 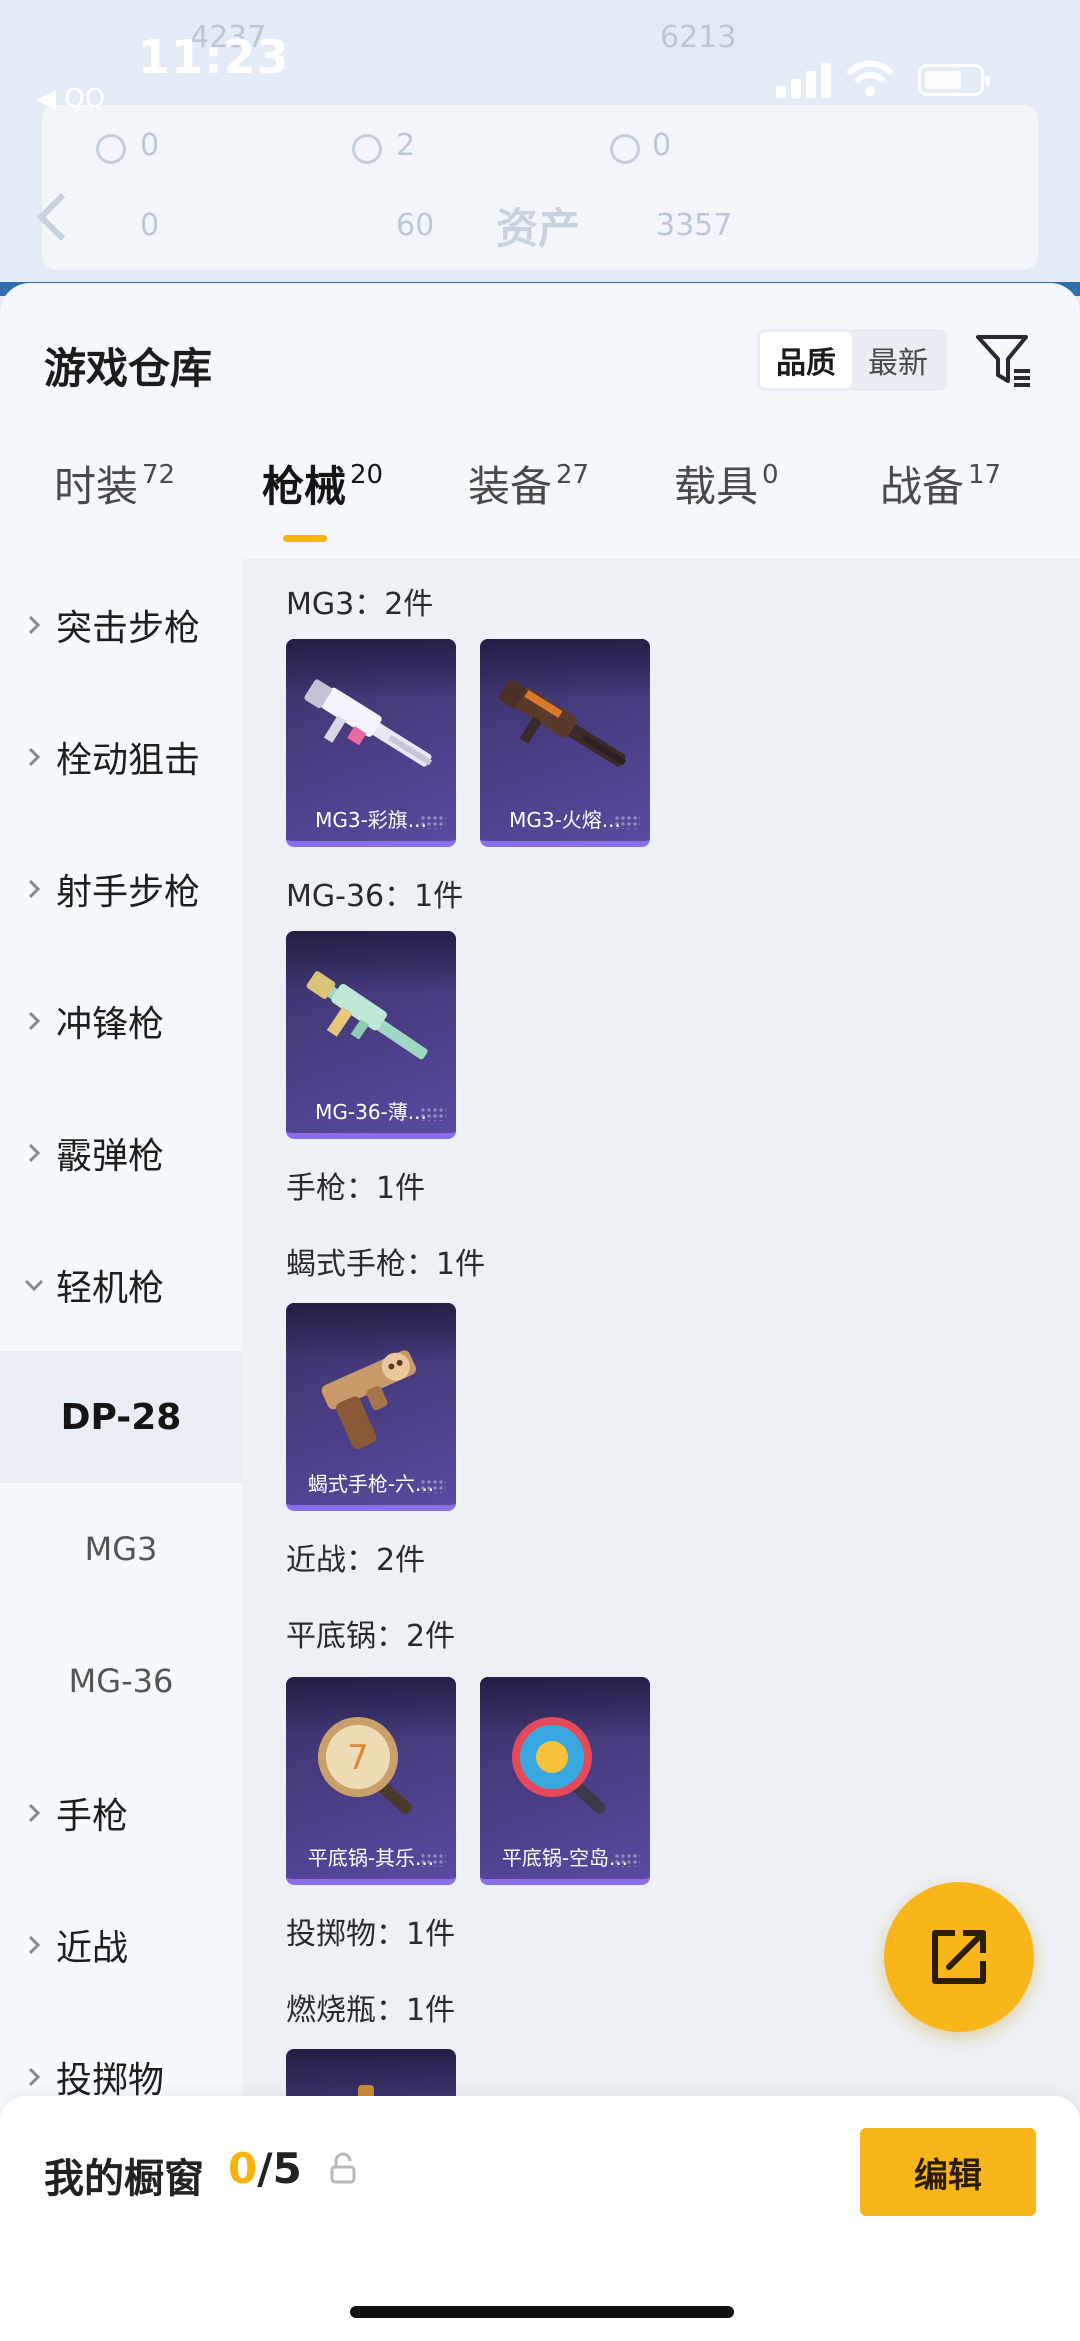 I want to click on sidebar-item-label: 轻机枪, so click(x=110, y=1288).